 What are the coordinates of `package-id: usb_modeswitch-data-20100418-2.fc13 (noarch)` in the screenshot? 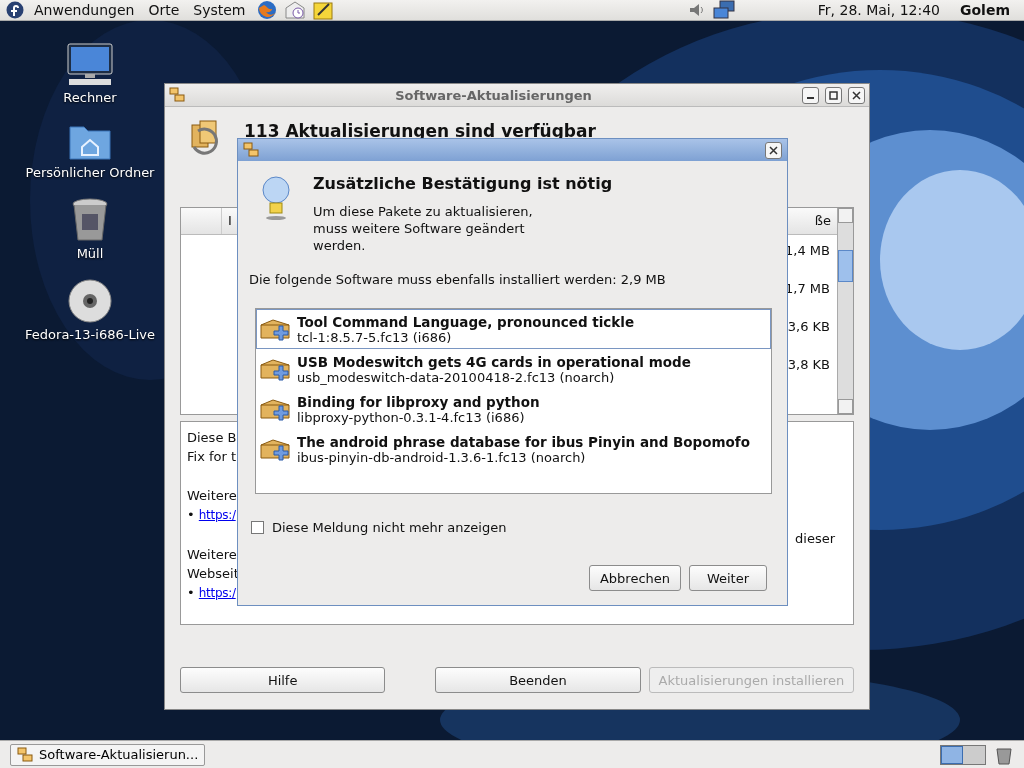 It's located at (456, 377).